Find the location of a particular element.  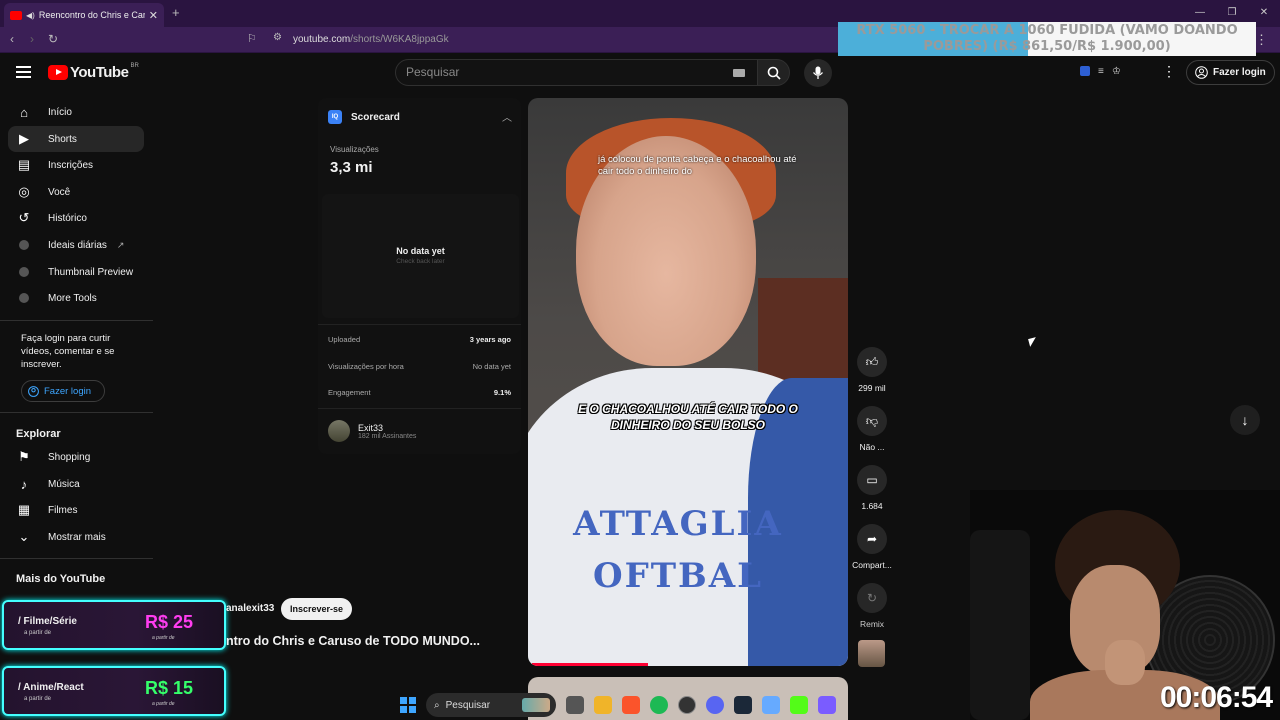

sidebar-item-ideais-diarias: Ideais diárias ↗ is located at coordinates (76, 245).